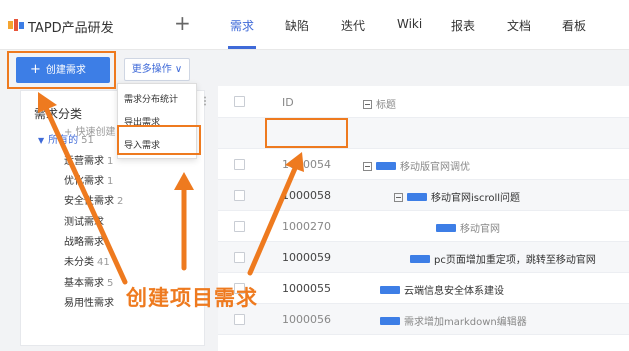 The height and width of the screenshot is (351, 629). I want to click on annotation-caption: 创建项目需求, so click(192, 298).